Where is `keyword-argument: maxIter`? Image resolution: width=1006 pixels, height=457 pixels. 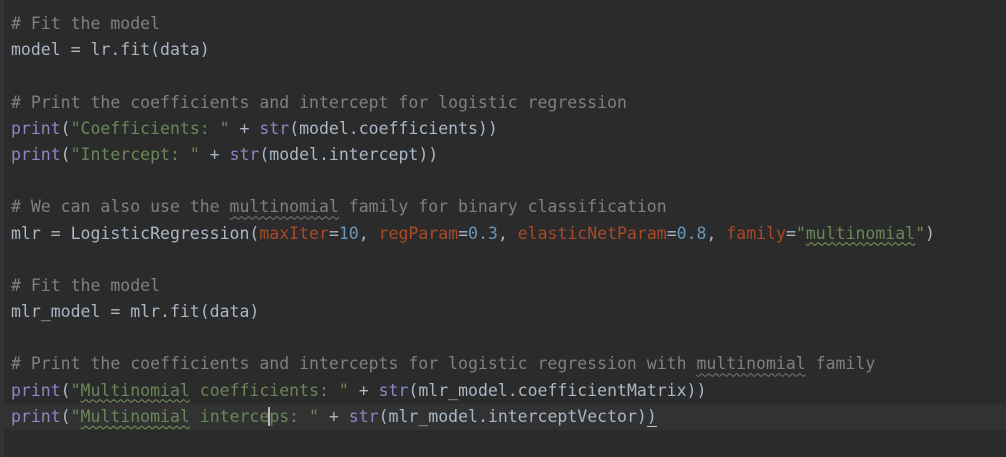
keyword-argument: maxIter is located at coordinates (294, 233).